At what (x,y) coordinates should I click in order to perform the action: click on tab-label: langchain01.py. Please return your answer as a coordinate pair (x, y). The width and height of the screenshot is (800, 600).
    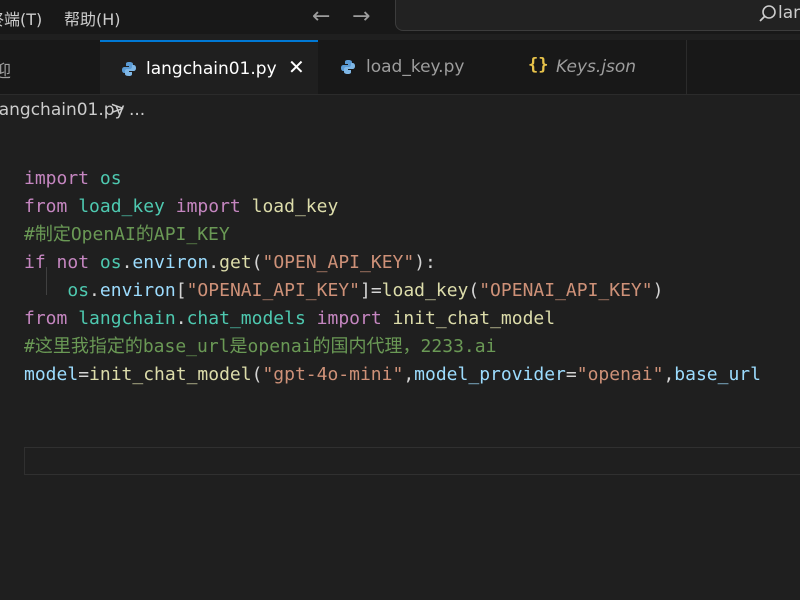
    Looking at the image, I should click on (211, 69).